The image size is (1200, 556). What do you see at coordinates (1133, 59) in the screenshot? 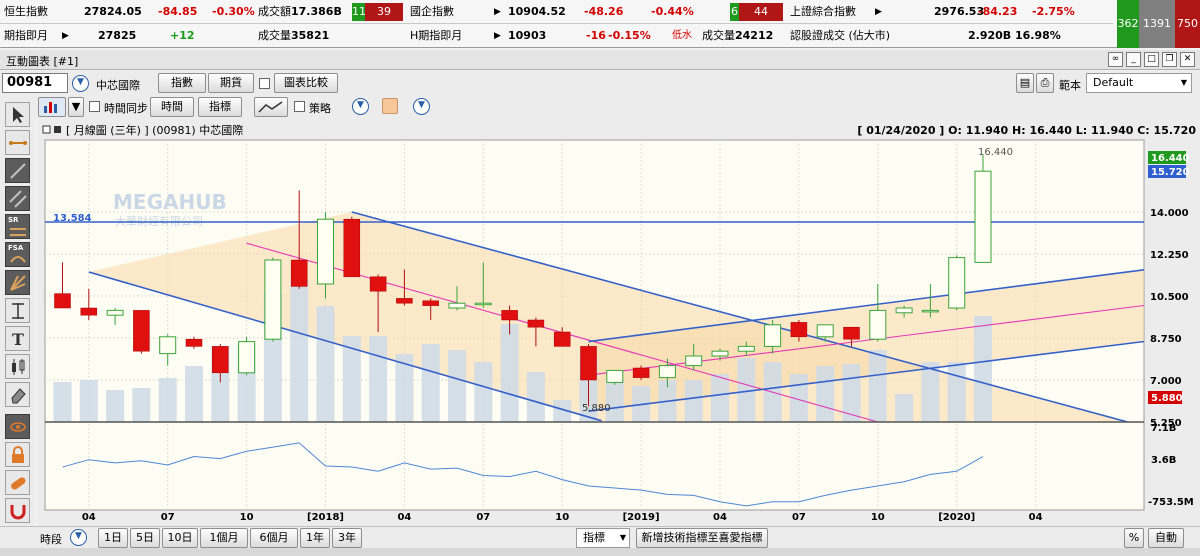
I see `minimize-button: _` at bounding box center [1133, 59].